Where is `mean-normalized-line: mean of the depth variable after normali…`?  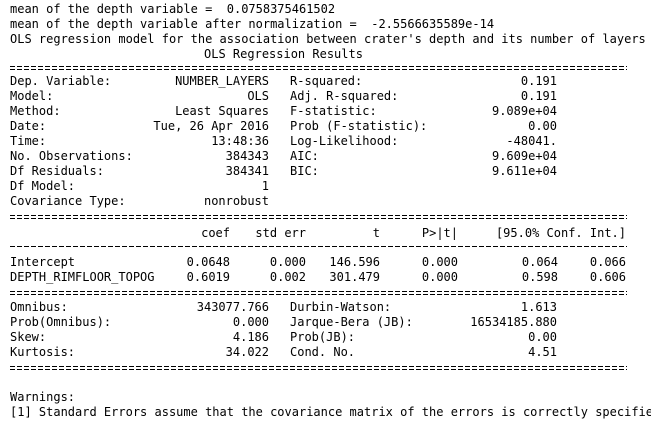 mean-normalized-line: mean of the depth variable after normali… is located at coordinates (252, 24).